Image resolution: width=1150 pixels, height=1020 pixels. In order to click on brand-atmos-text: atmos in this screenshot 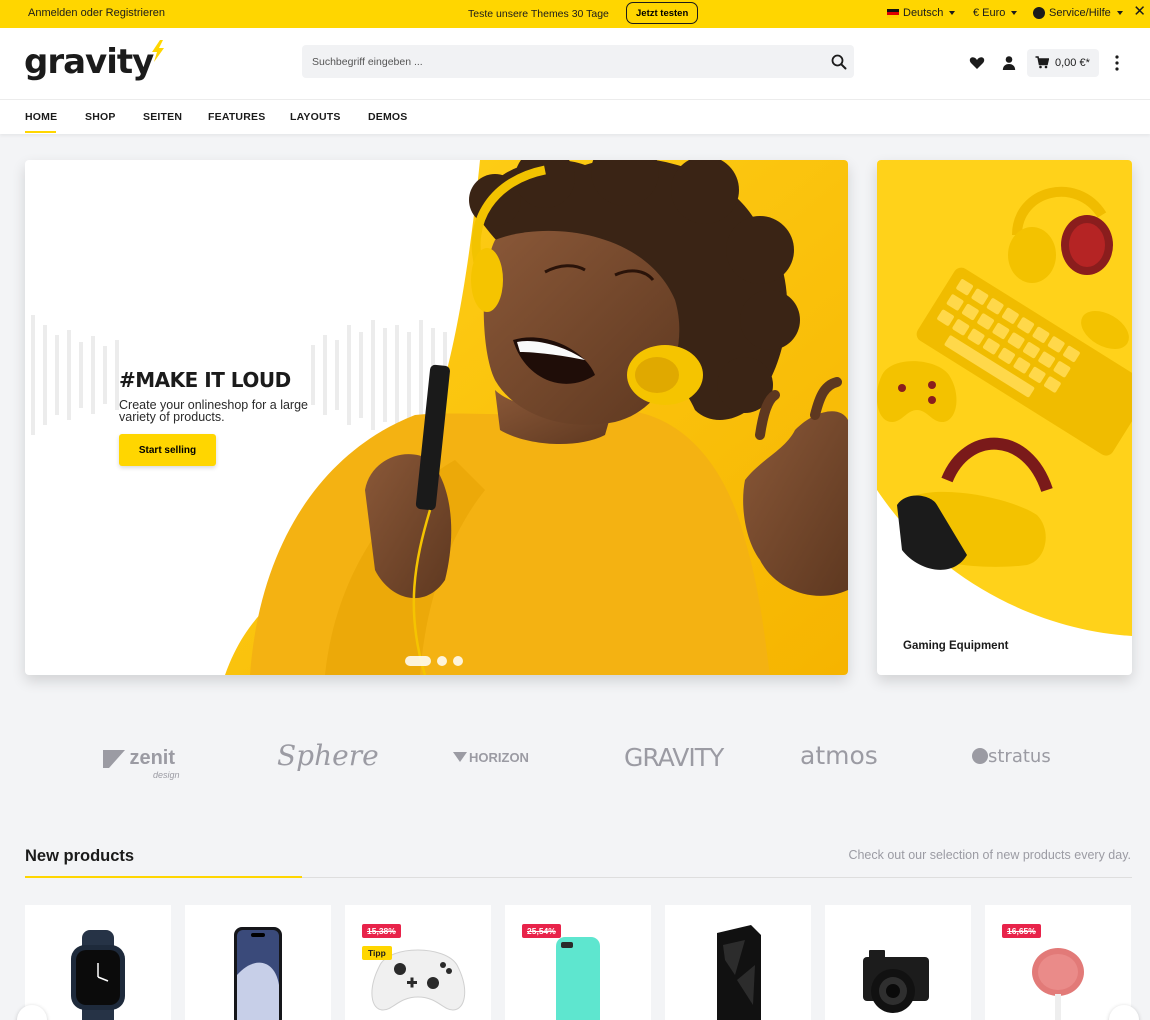, I will do `click(839, 755)`.